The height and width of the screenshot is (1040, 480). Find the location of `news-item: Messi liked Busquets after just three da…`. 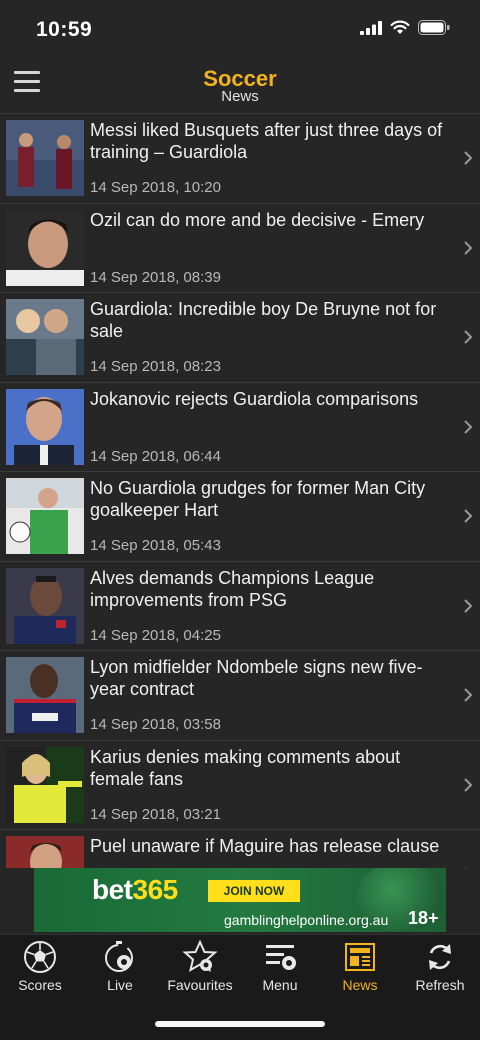

news-item: Messi liked Busquets after just three da… is located at coordinates (240, 159).